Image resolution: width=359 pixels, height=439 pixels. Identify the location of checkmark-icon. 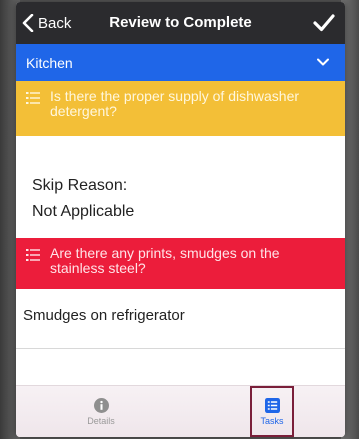
(324, 23).